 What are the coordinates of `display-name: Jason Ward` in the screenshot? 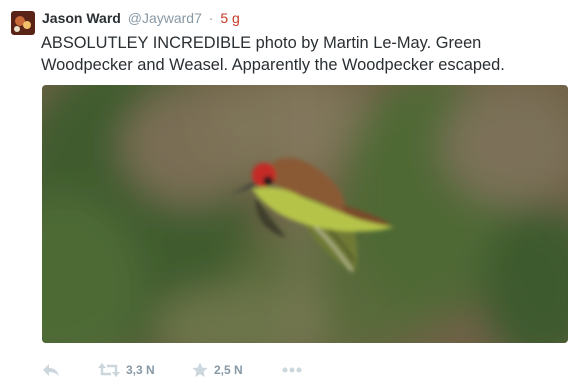 It's located at (81, 18).